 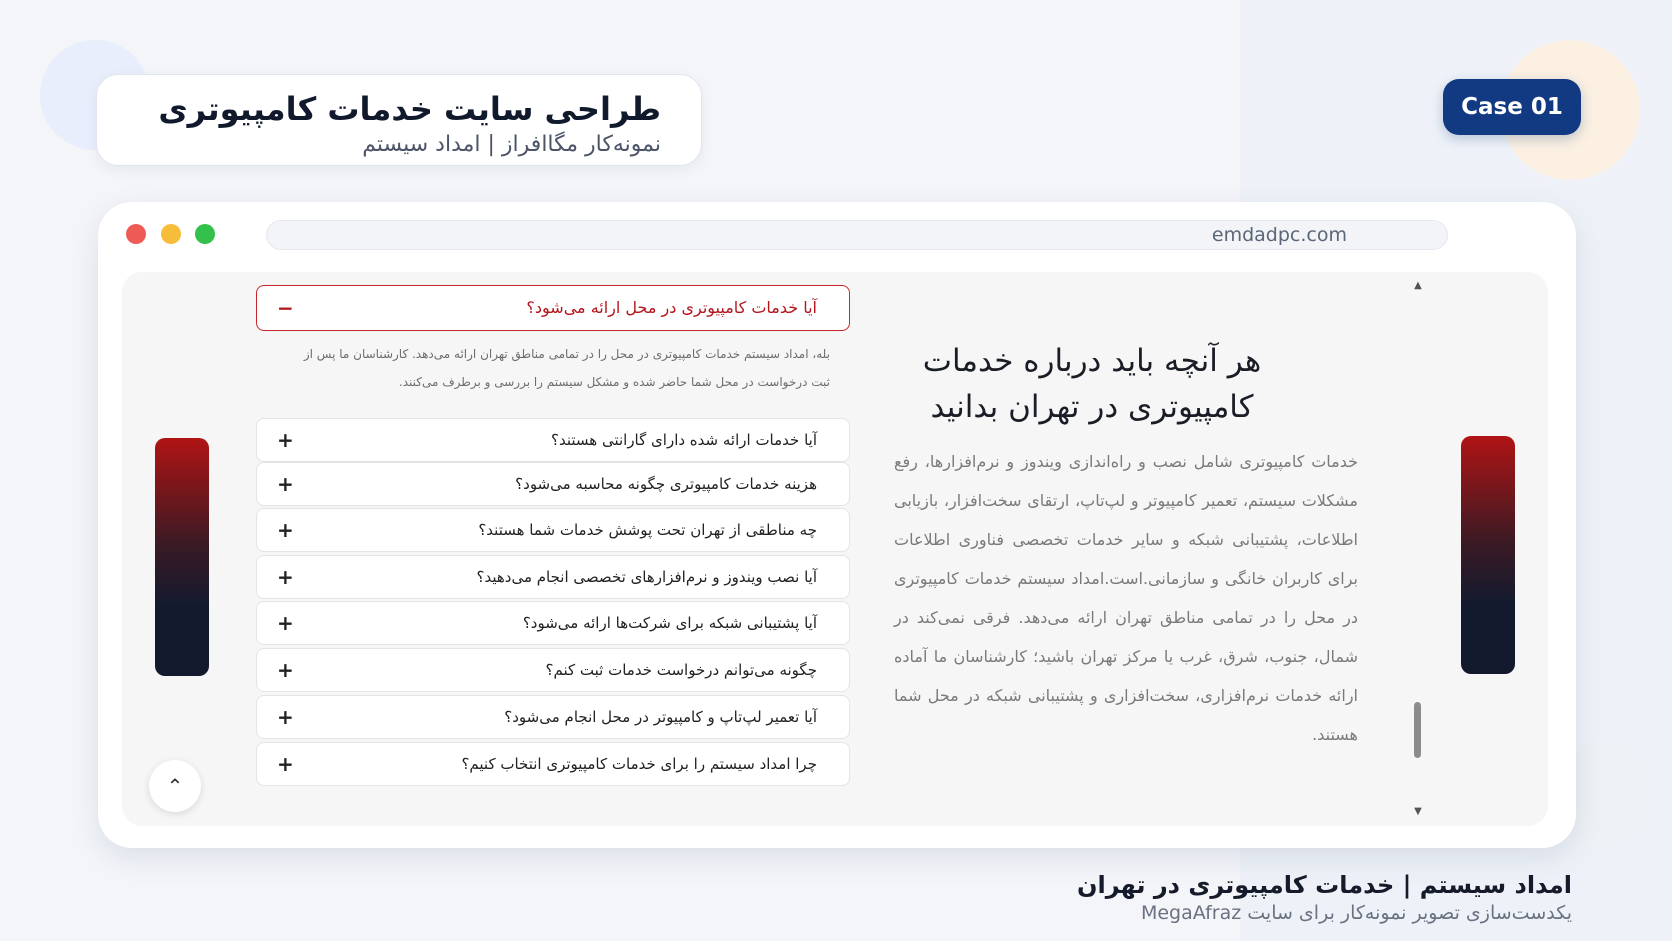 What do you see at coordinates (1418, 811) in the screenshot?
I see `scroll-down-arrow-icon: ▼` at bounding box center [1418, 811].